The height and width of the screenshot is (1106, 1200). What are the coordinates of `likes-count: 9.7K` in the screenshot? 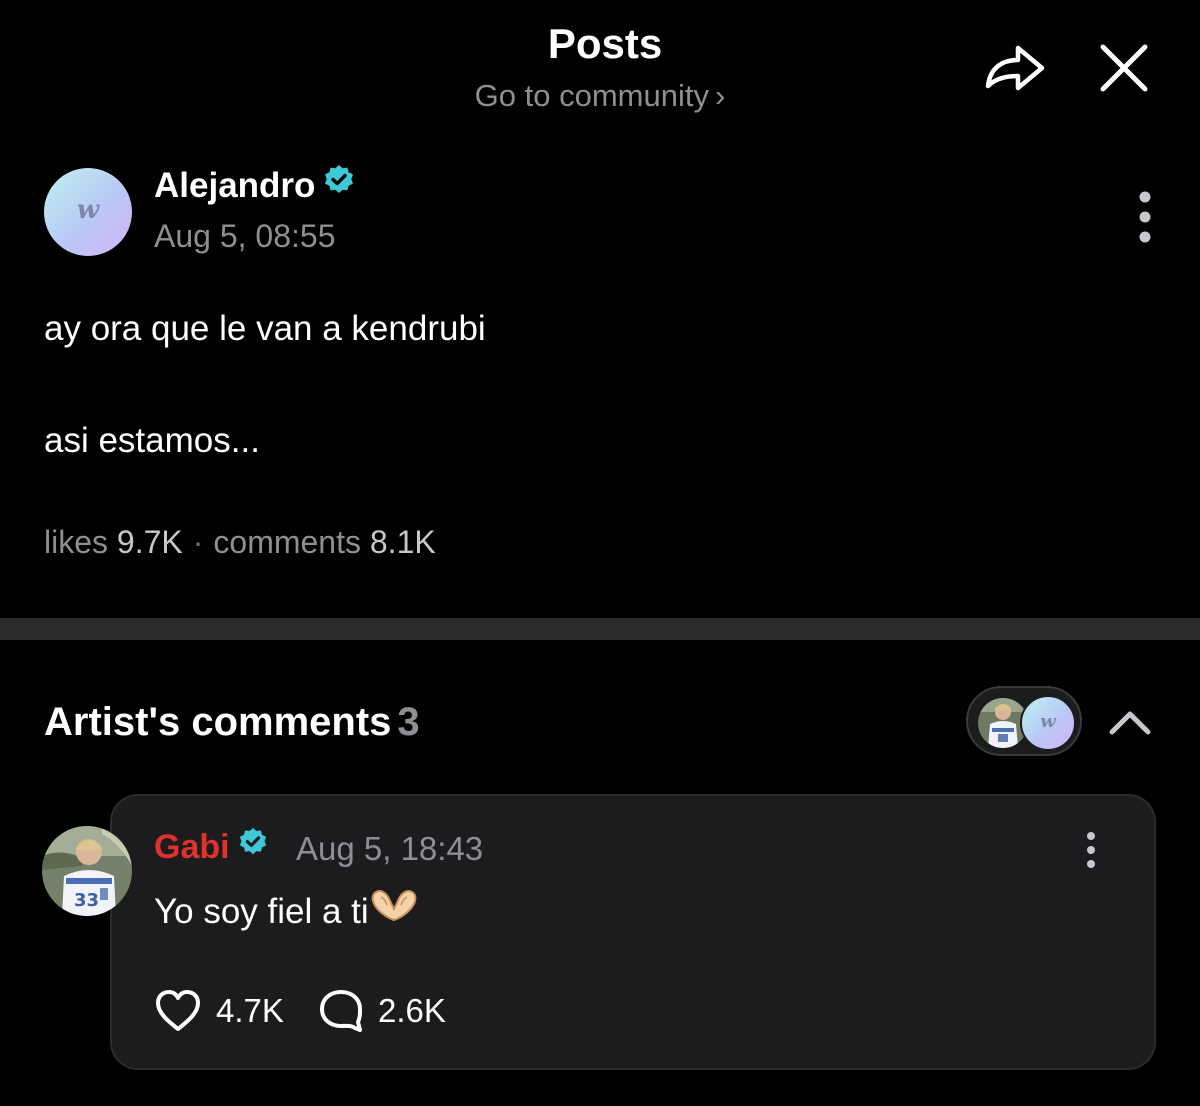 It's located at (150, 542).